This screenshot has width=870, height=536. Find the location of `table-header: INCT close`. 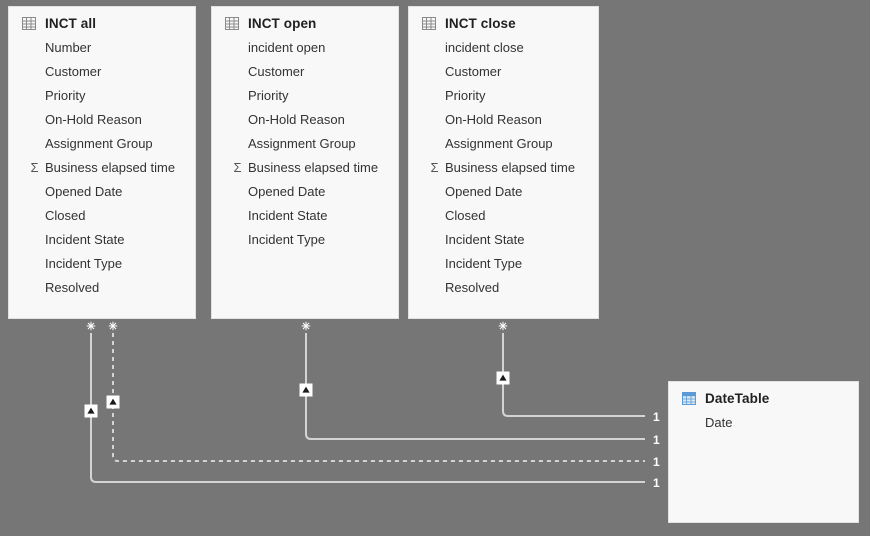

table-header: INCT close is located at coordinates (503, 21).